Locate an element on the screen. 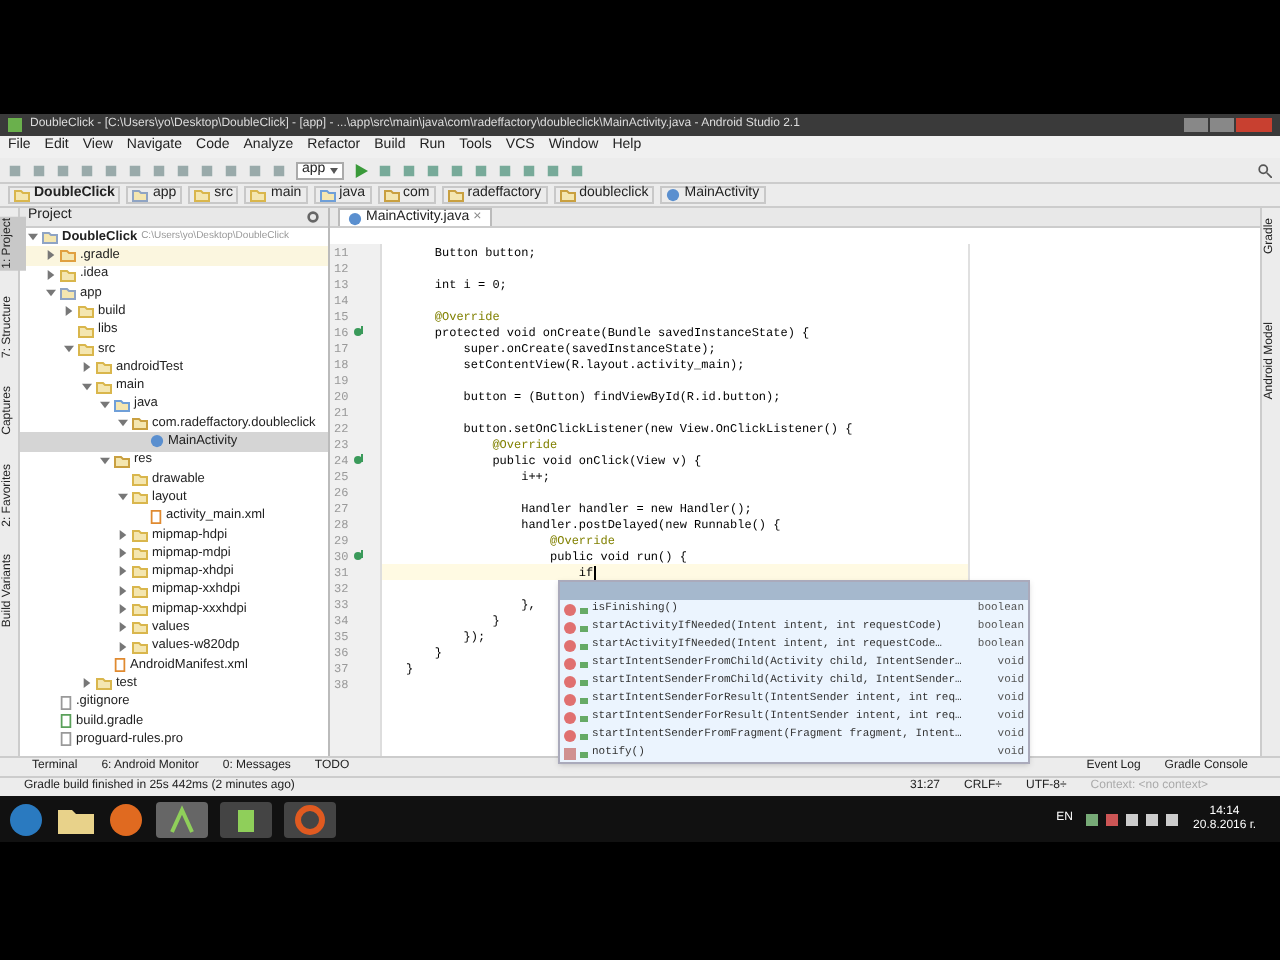  tray-icons is located at coordinates (1133, 819).